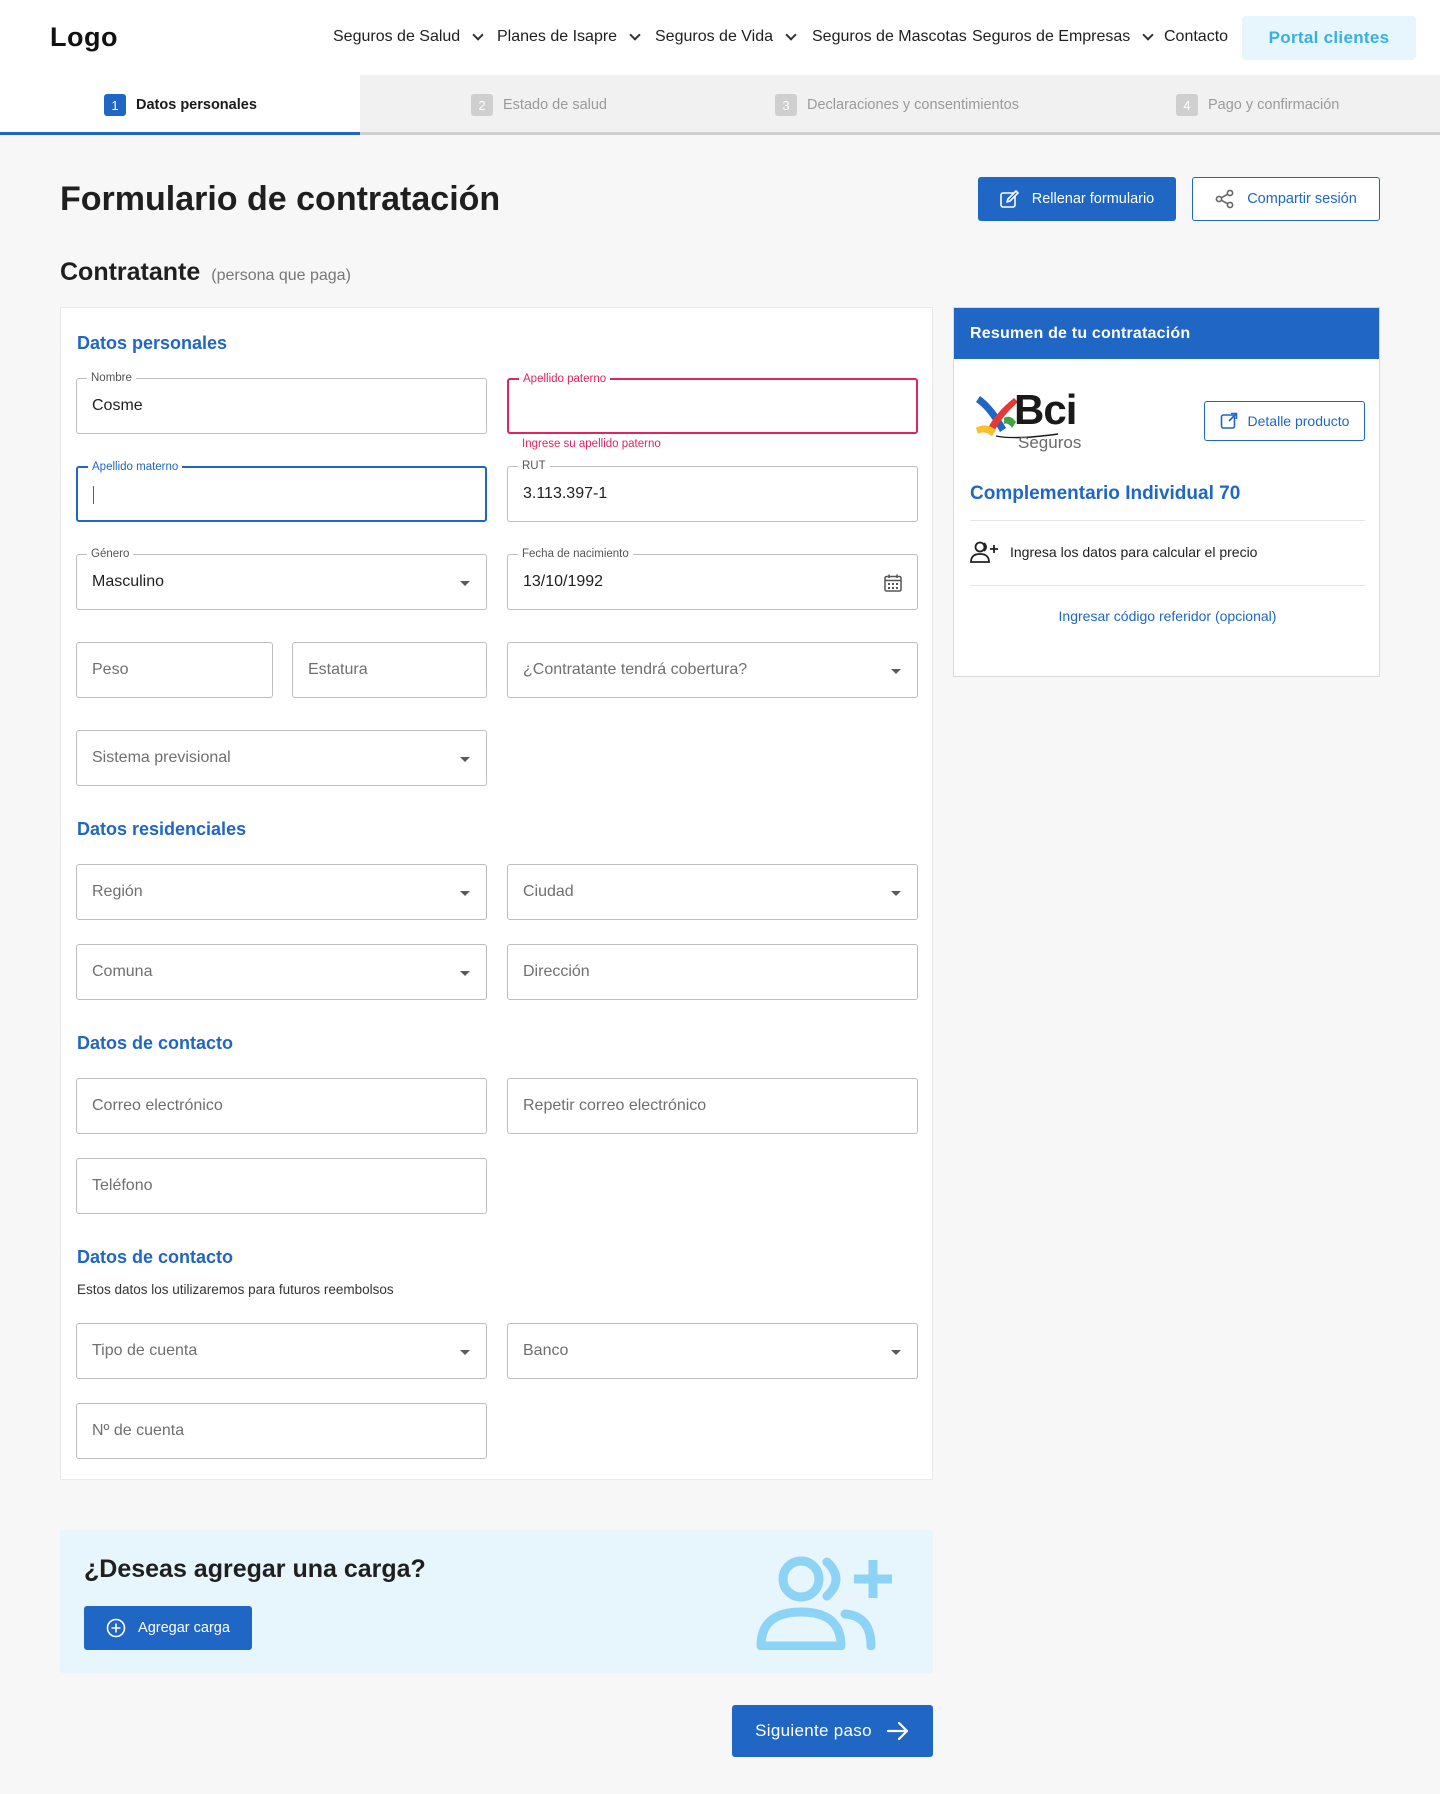  What do you see at coordinates (389, 670) in the screenshot?
I see `estatura-field: Estatura` at bounding box center [389, 670].